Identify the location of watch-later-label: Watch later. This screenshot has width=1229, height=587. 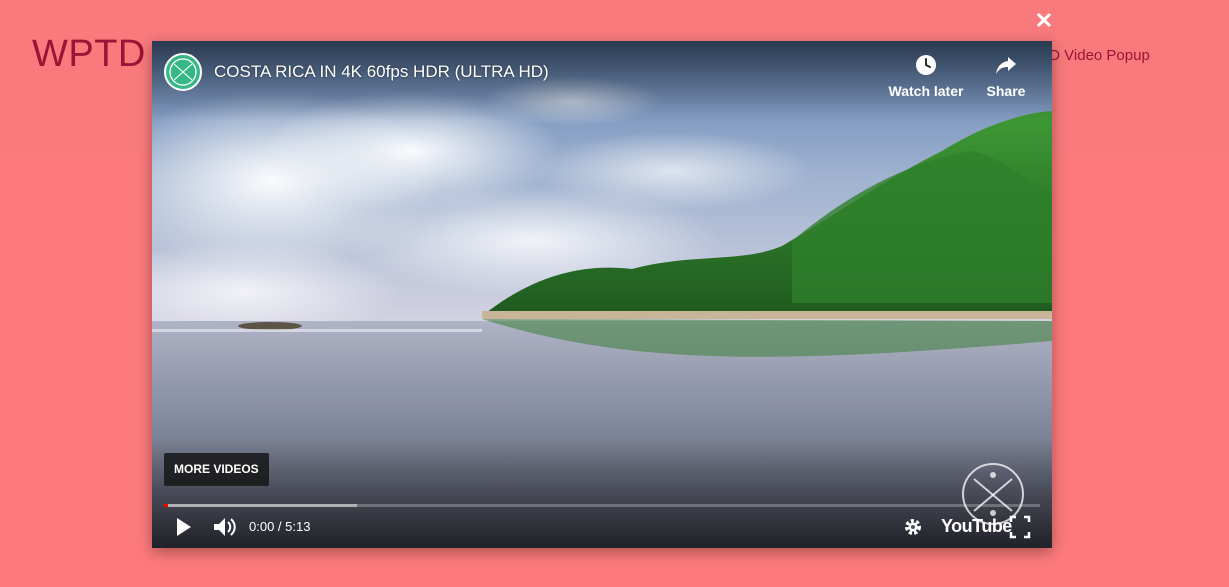
(926, 91).